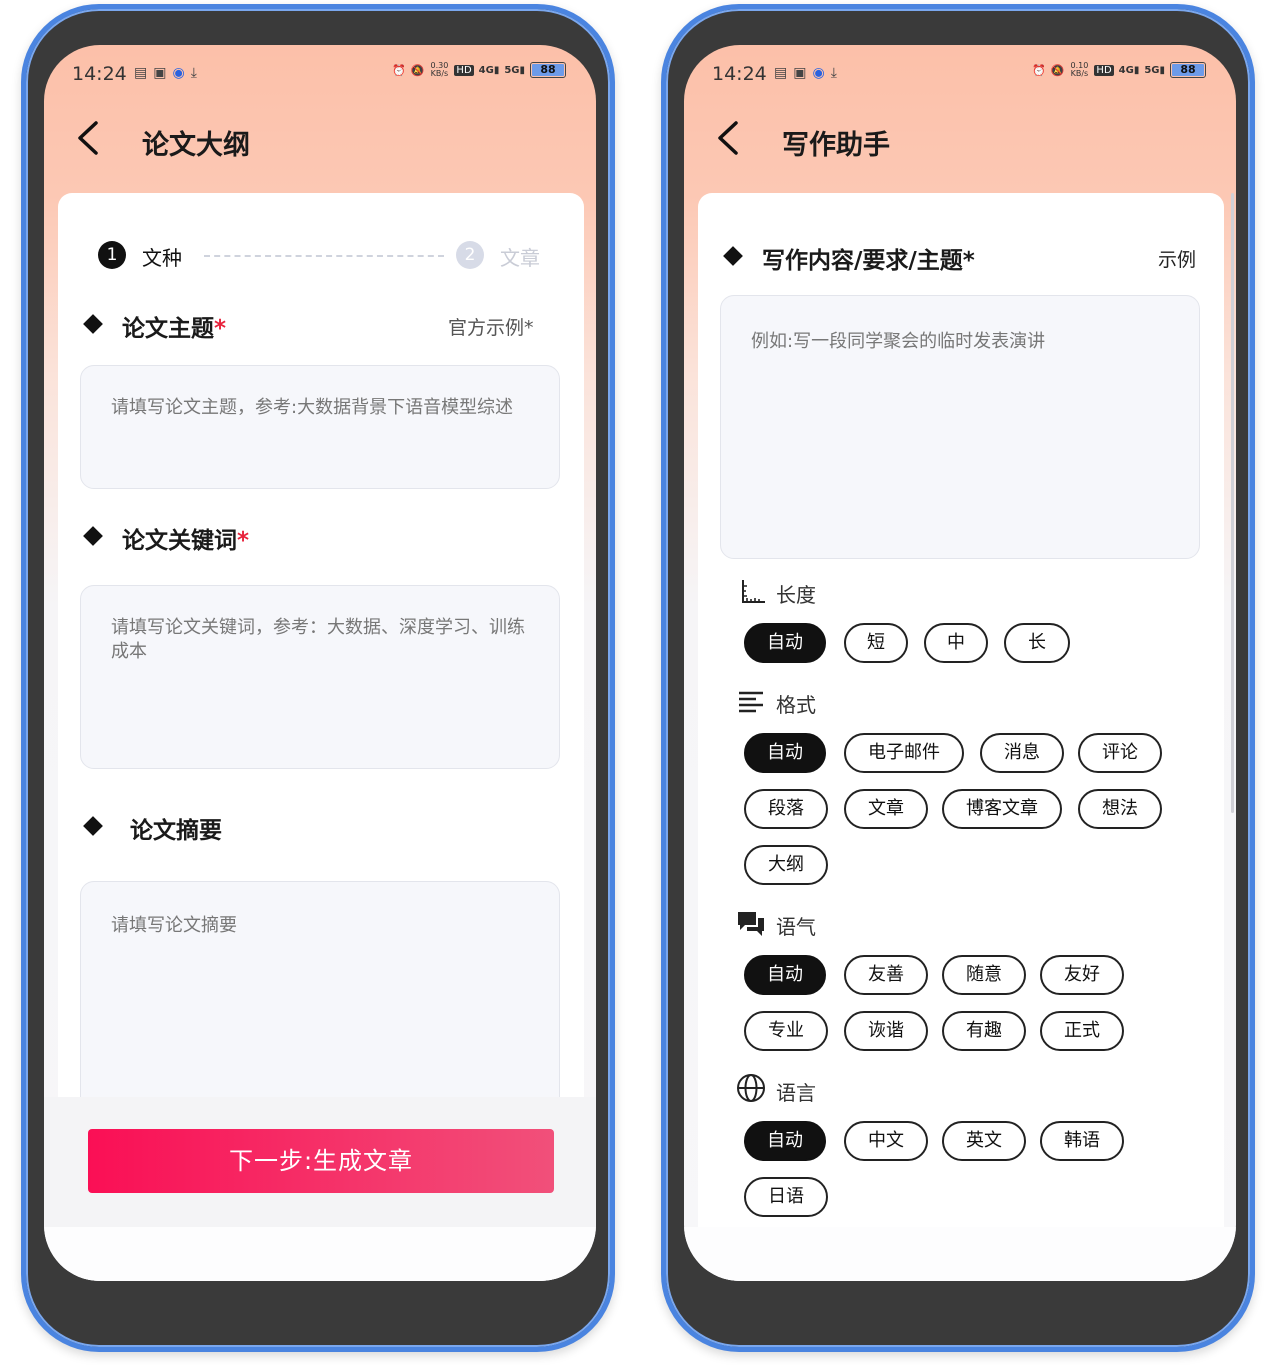 The width and height of the screenshot is (1280, 1365). Describe the element at coordinates (984, 1031) in the screenshot. I see `tone-option-fun: 有趣` at that location.